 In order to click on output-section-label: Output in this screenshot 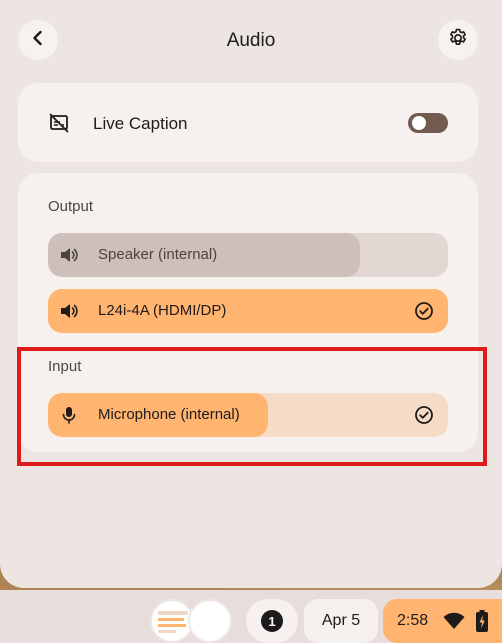, I will do `click(71, 206)`.